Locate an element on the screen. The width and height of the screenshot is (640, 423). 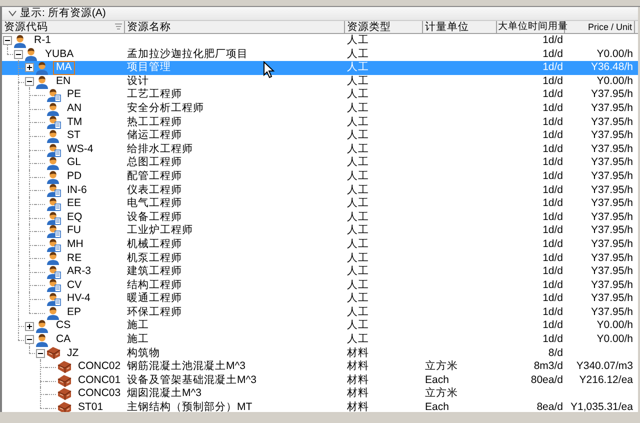
resource-code: YUBA is located at coordinates (59, 55).